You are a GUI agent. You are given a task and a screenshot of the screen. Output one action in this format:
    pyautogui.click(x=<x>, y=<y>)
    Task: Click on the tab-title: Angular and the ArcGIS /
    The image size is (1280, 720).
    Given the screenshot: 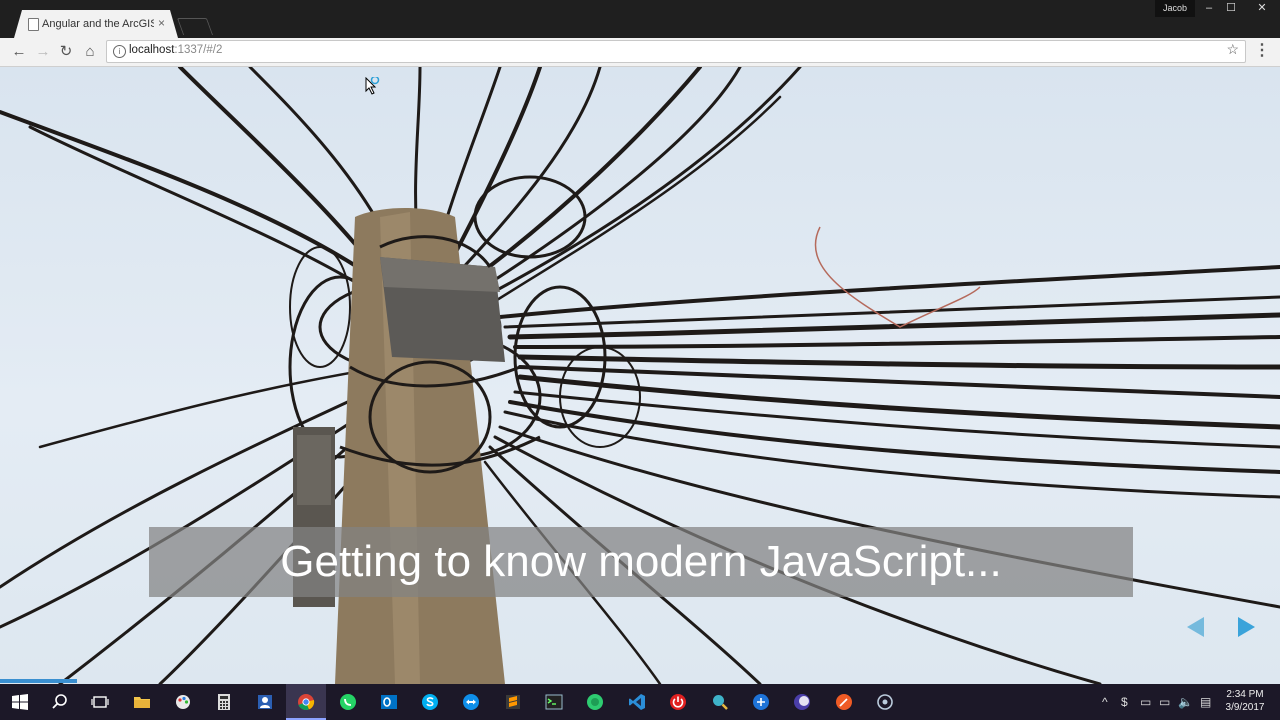 What is the action you would take?
    pyautogui.click(x=98, y=24)
    